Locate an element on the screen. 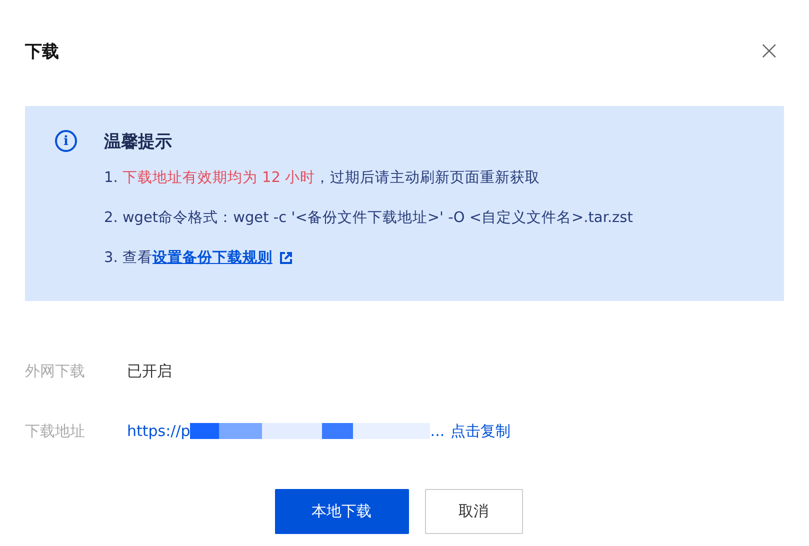  download-button: 本地下载 is located at coordinates (341, 511).